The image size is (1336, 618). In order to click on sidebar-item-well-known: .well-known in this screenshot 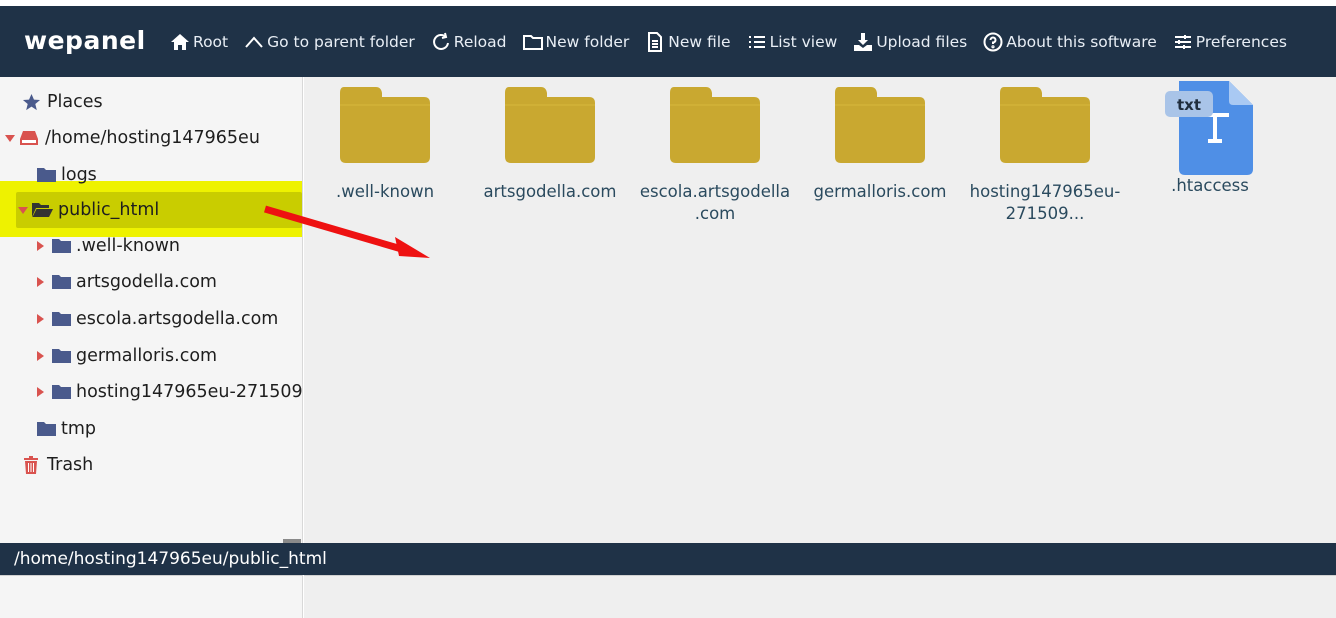, I will do `click(107, 246)`.